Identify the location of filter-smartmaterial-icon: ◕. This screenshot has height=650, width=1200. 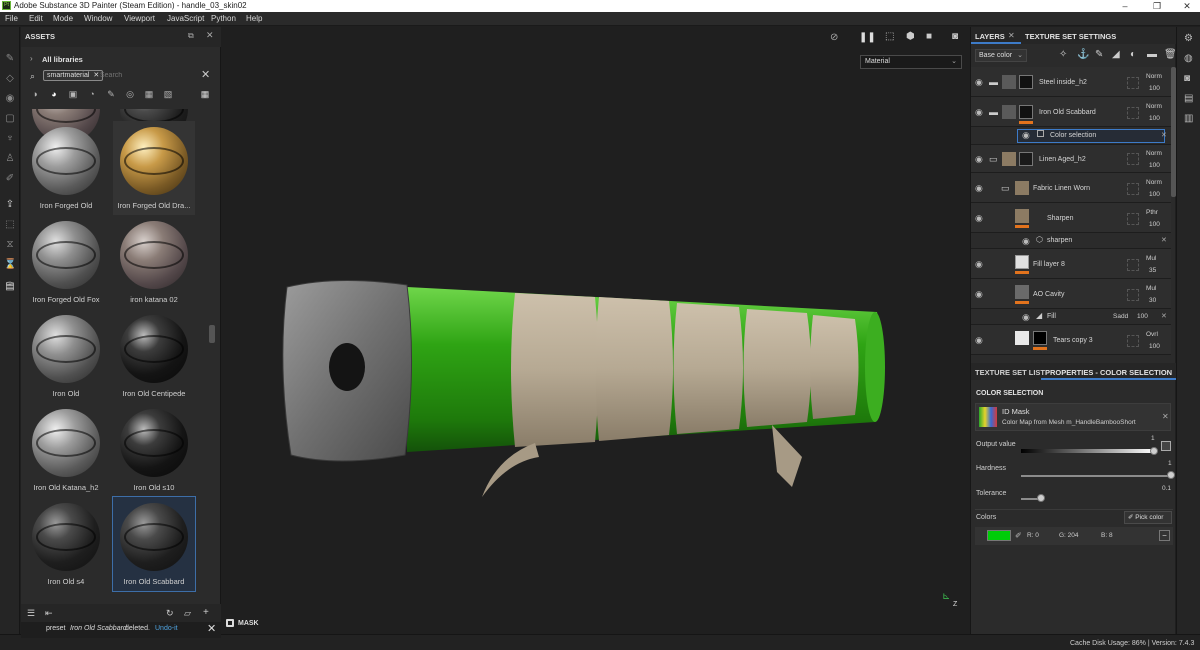
(54, 94).